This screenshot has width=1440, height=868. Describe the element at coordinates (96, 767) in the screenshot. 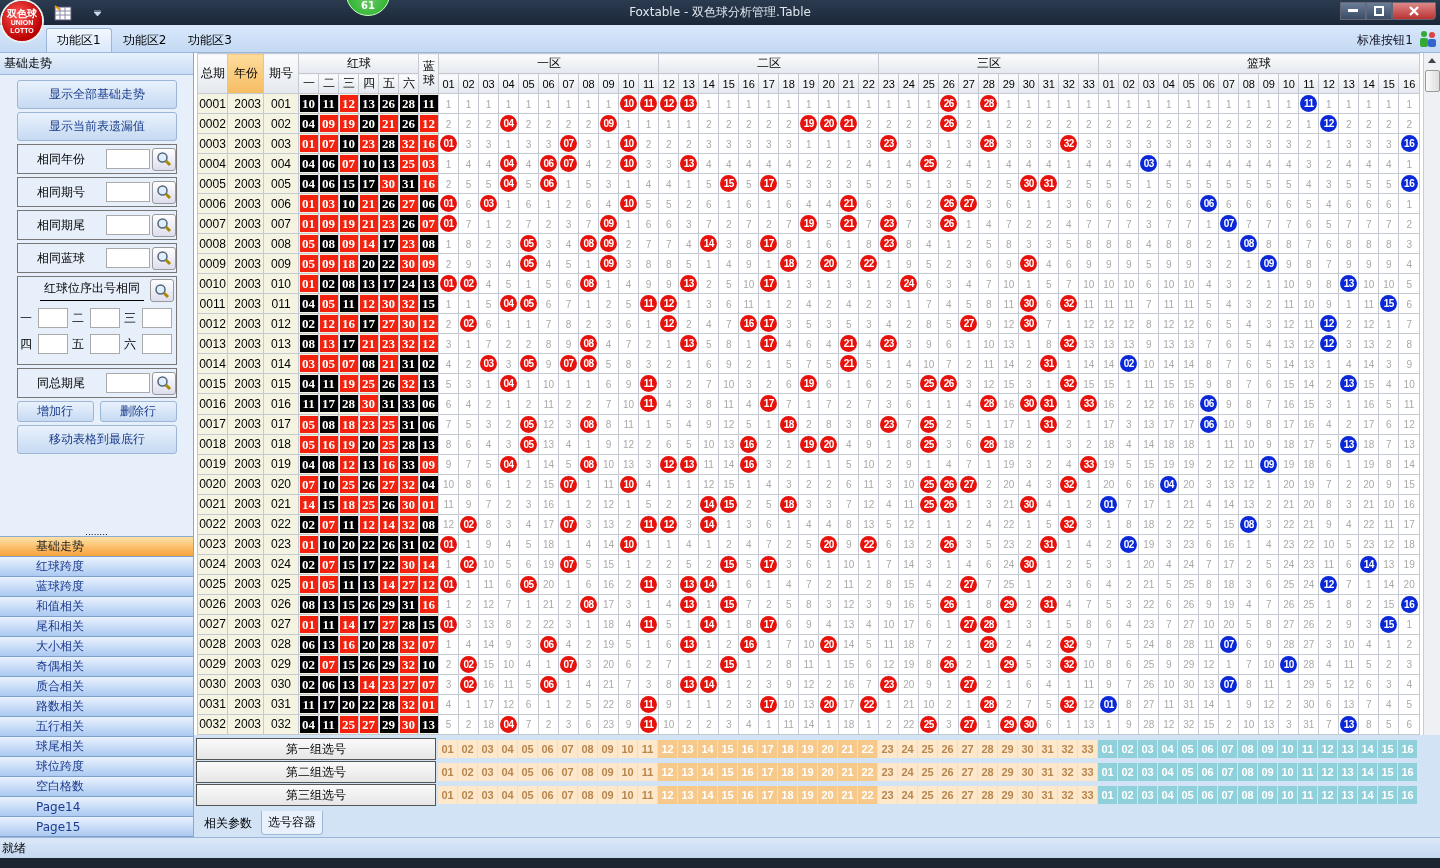

I see `nav-item: 球位跨度` at that location.